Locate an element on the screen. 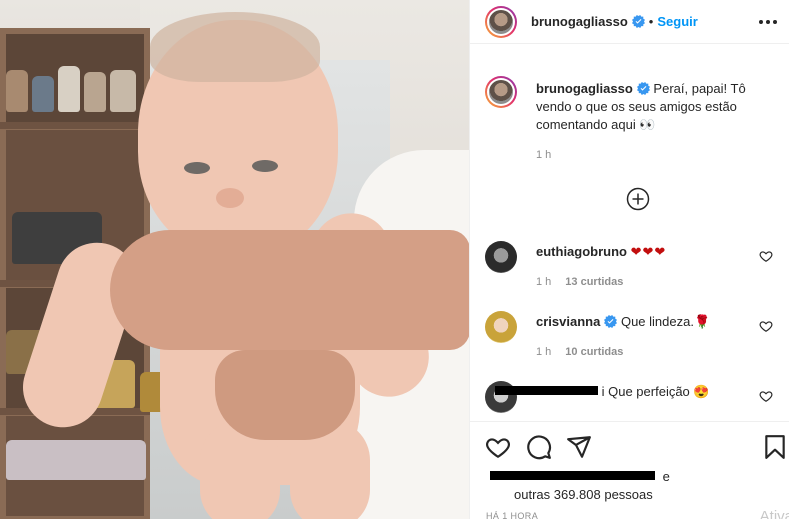 The height and width of the screenshot is (519, 789). activation-watermark: Ativar is located at coordinates (774, 513).